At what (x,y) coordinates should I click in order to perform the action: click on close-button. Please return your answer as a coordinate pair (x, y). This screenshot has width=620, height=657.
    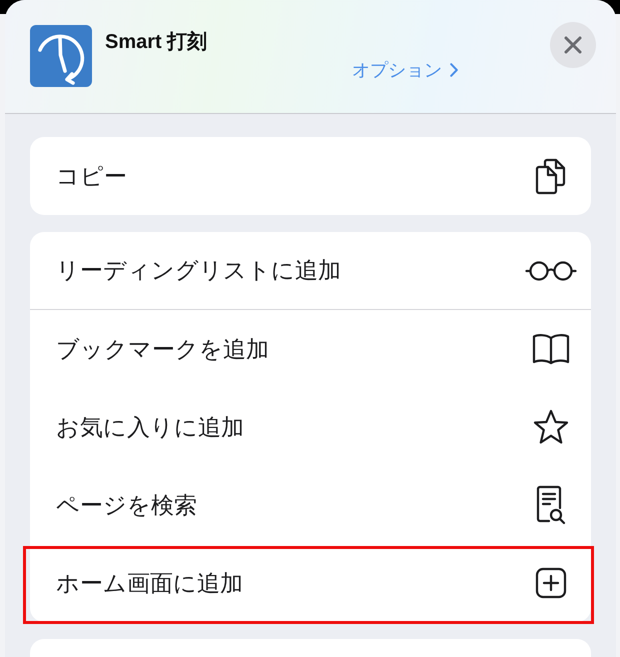
    Looking at the image, I should click on (573, 45).